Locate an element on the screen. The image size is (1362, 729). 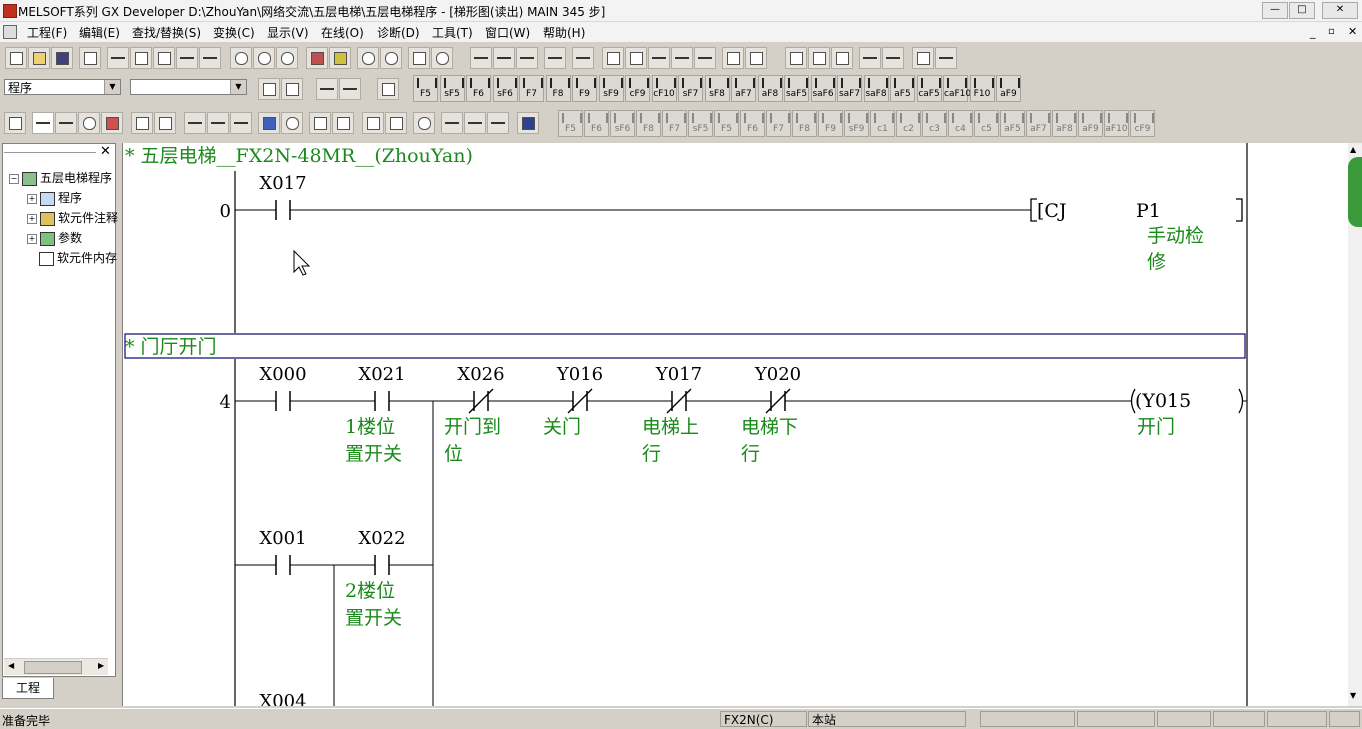
scroll-left-icon: ◀ is located at coordinates (11, 665).